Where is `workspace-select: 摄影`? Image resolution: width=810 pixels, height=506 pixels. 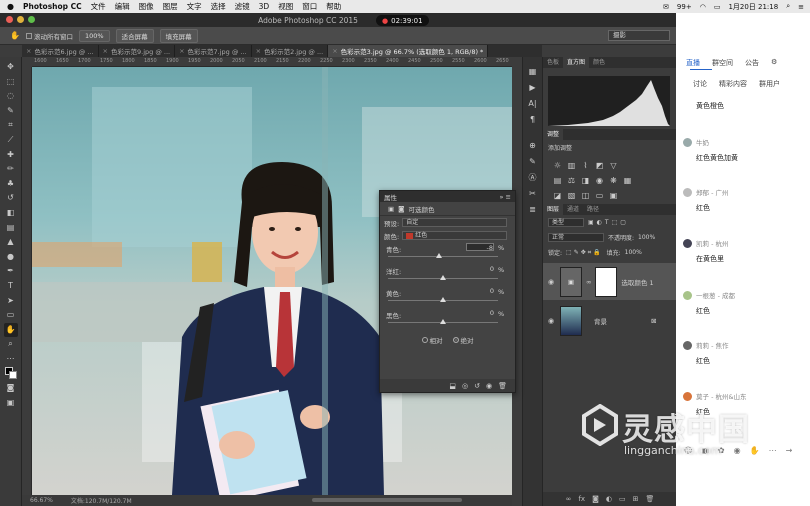
workspace-select: 摄影 is located at coordinates (639, 35).